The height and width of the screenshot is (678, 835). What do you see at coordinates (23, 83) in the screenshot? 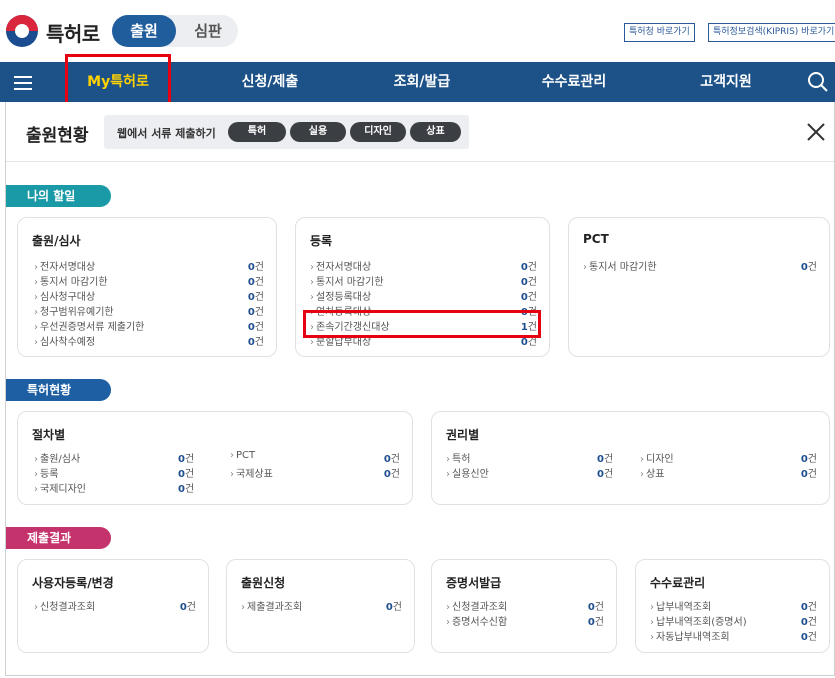
I see `menu-icon` at bounding box center [23, 83].